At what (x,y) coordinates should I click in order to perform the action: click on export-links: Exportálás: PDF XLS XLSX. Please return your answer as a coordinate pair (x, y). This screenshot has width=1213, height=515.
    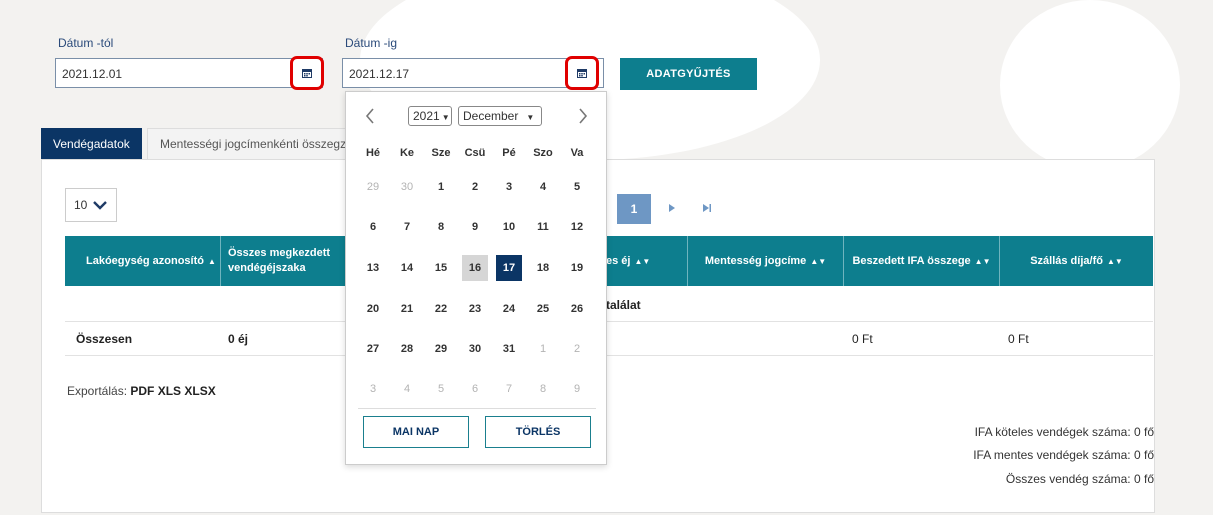
    Looking at the image, I should click on (141, 391).